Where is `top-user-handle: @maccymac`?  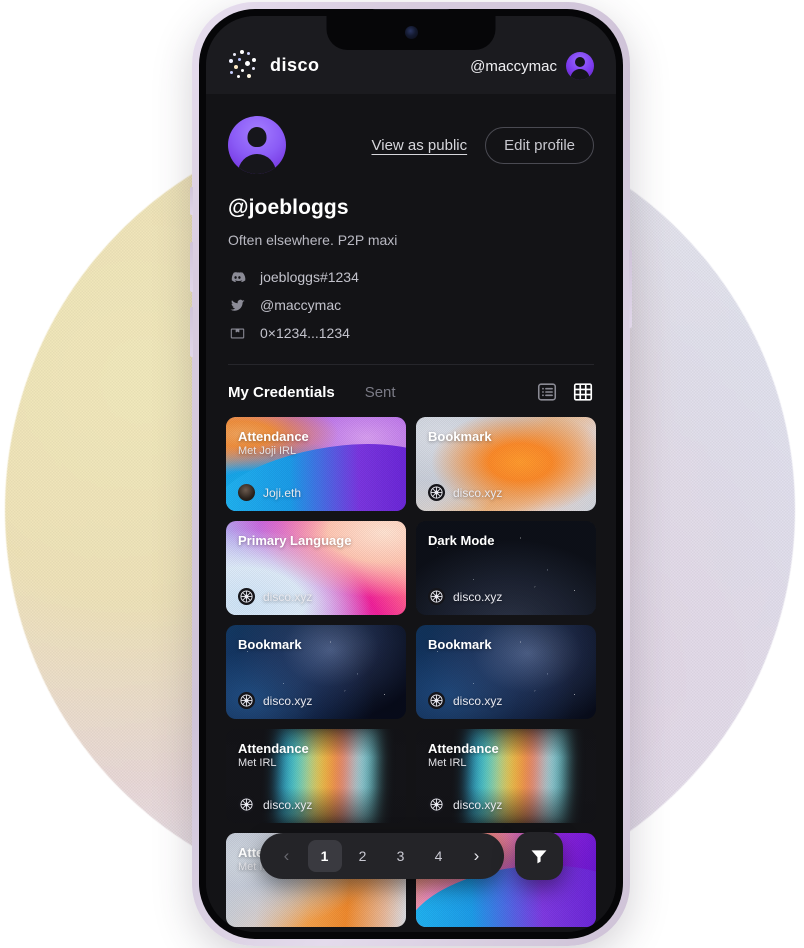 top-user-handle: @maccymac is located at coordinates (513, 66).